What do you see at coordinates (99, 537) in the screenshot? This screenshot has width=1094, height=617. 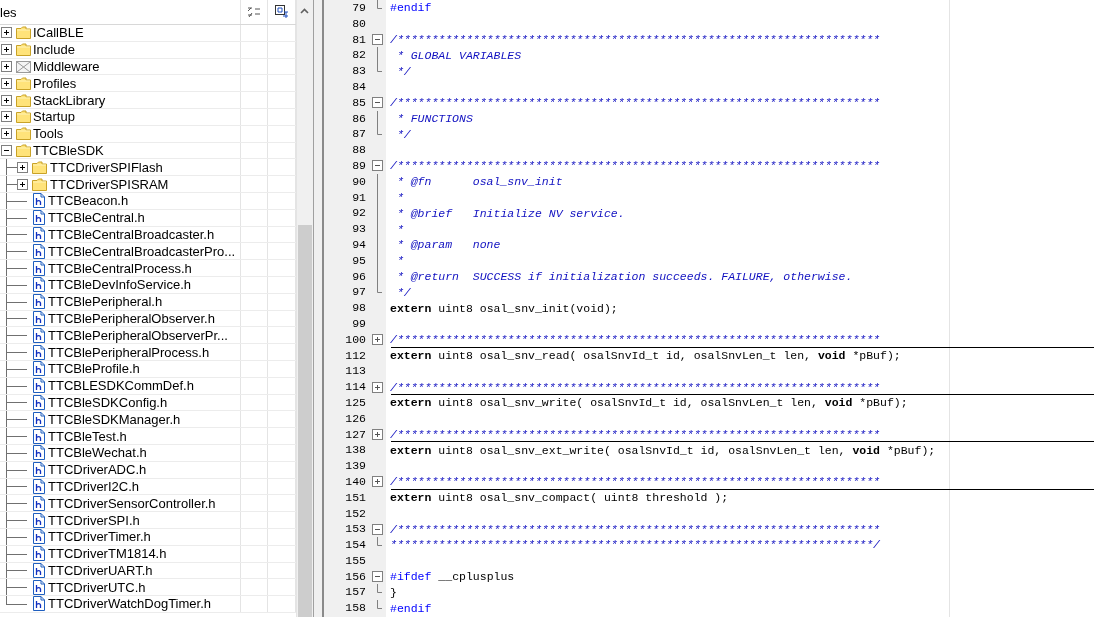 I see `tree-item-label: TTCDriverTimer.h` at bounding box center [99, 537].